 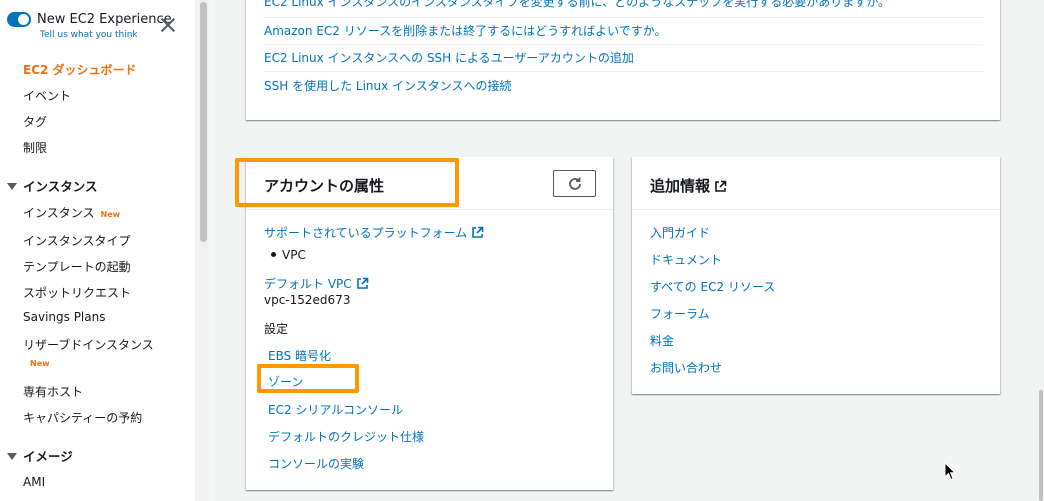 I want to click on list-bullet, so click(x=273, y=254).